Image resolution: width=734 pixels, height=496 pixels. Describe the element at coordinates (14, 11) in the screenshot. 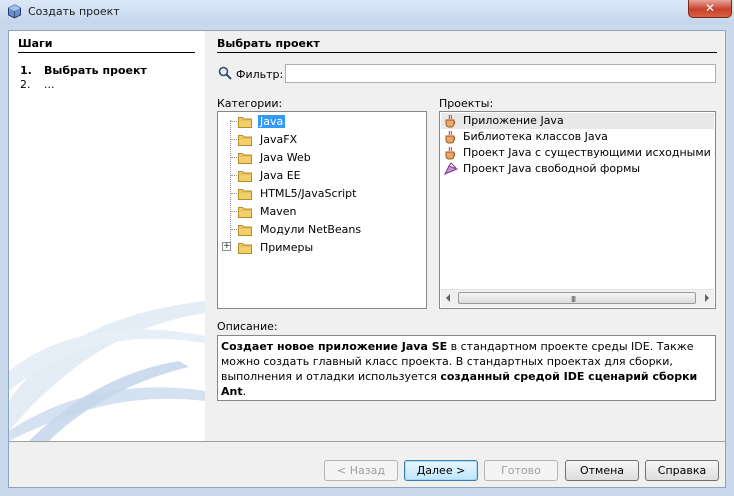

I see `netbeans-cube-icon` at that location.